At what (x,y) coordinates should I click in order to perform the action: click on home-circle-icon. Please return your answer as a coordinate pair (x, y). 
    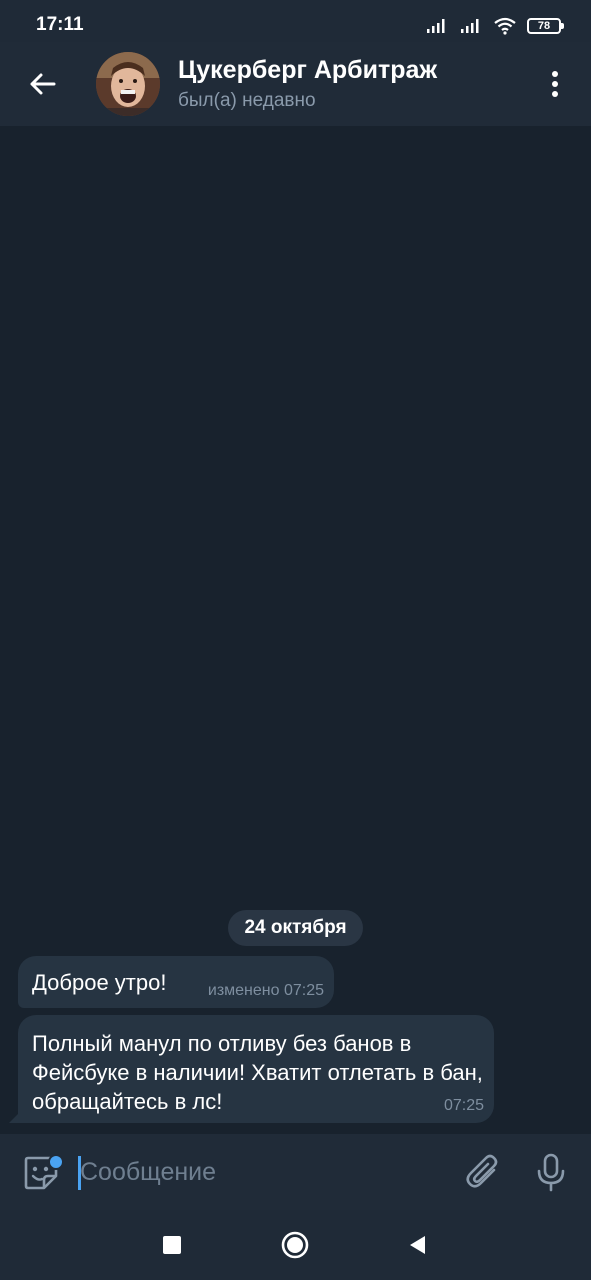
    Looking at the image, I should click on (295, 1245).